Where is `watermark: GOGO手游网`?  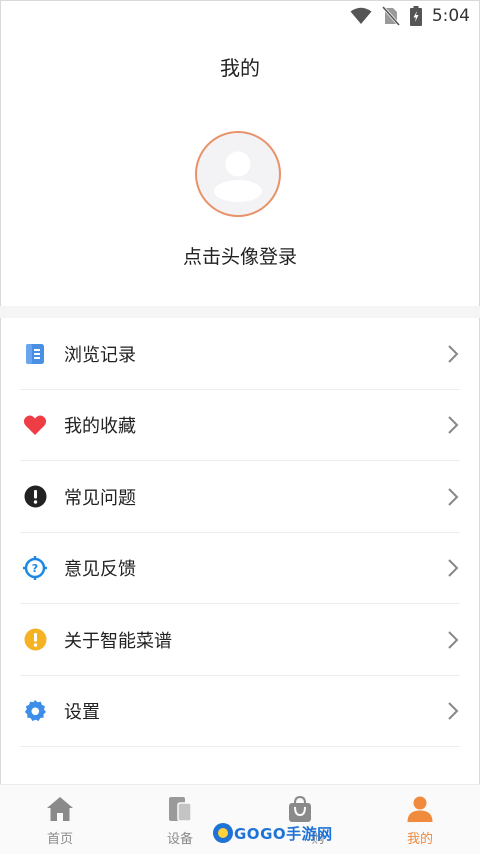
watermark: GOGO手游网 is located at coordinates (272, 833).